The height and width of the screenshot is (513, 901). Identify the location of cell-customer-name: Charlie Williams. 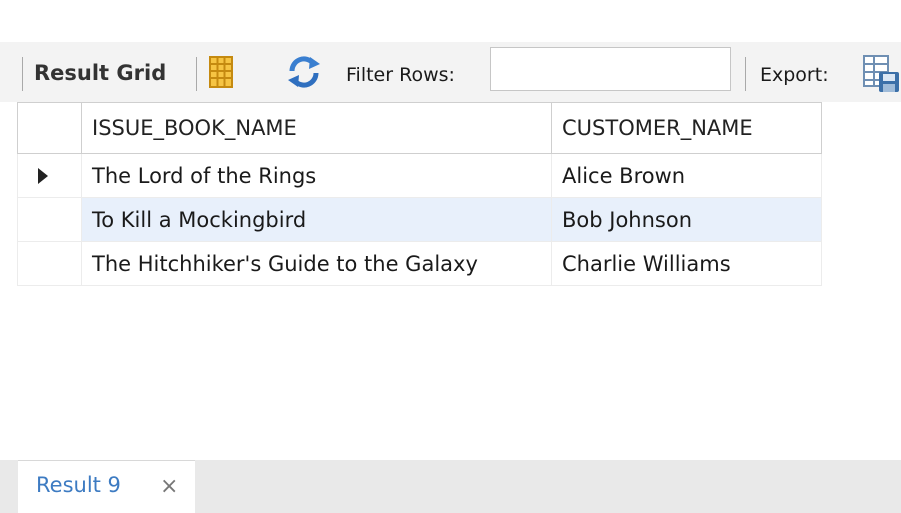
(686, 263).